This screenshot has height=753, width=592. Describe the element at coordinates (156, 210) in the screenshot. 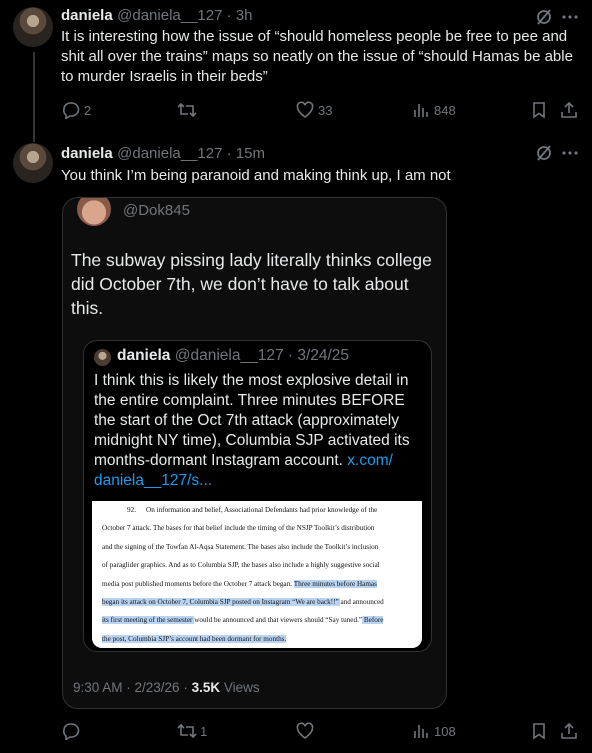

I see `quoted-handle: @Dok845` at that location.